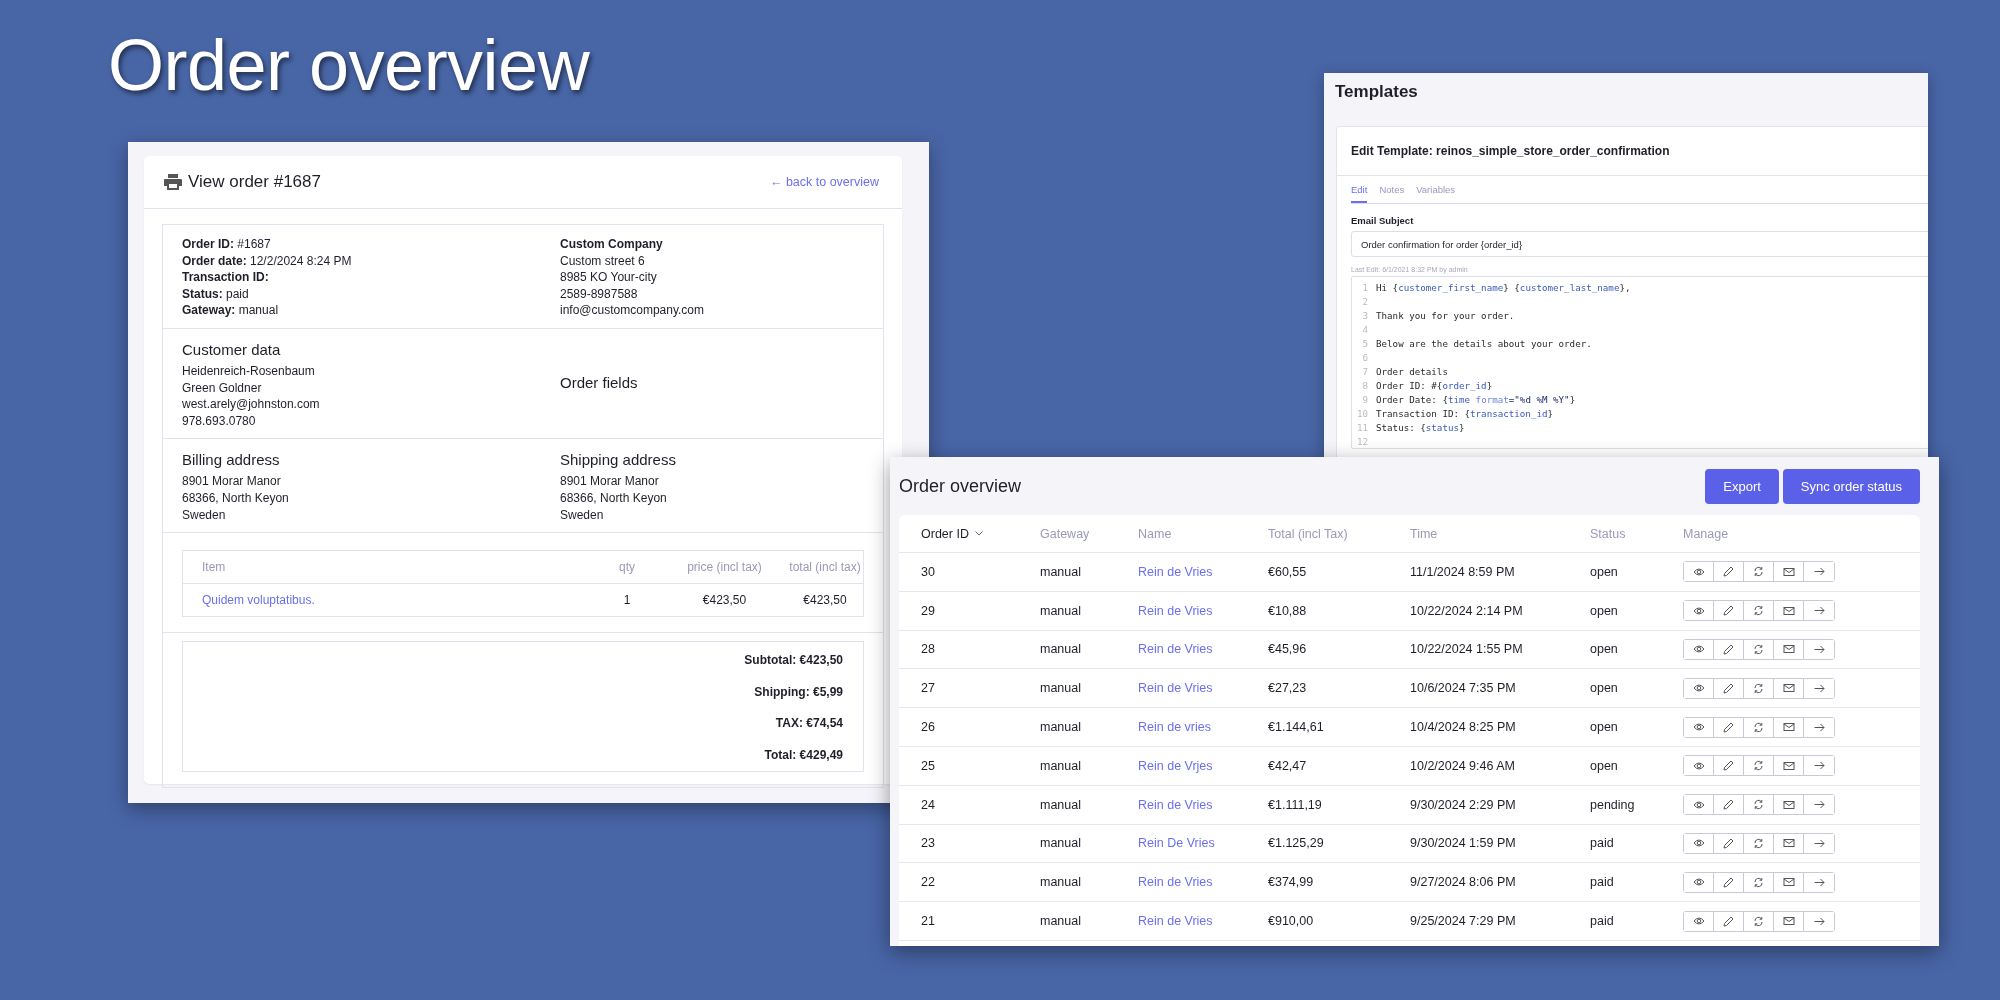  What do you see at coordinates (614, 498) in the screenshot?
I see `address-line: 68366, North Keyon` at bounding box center [614, 498].